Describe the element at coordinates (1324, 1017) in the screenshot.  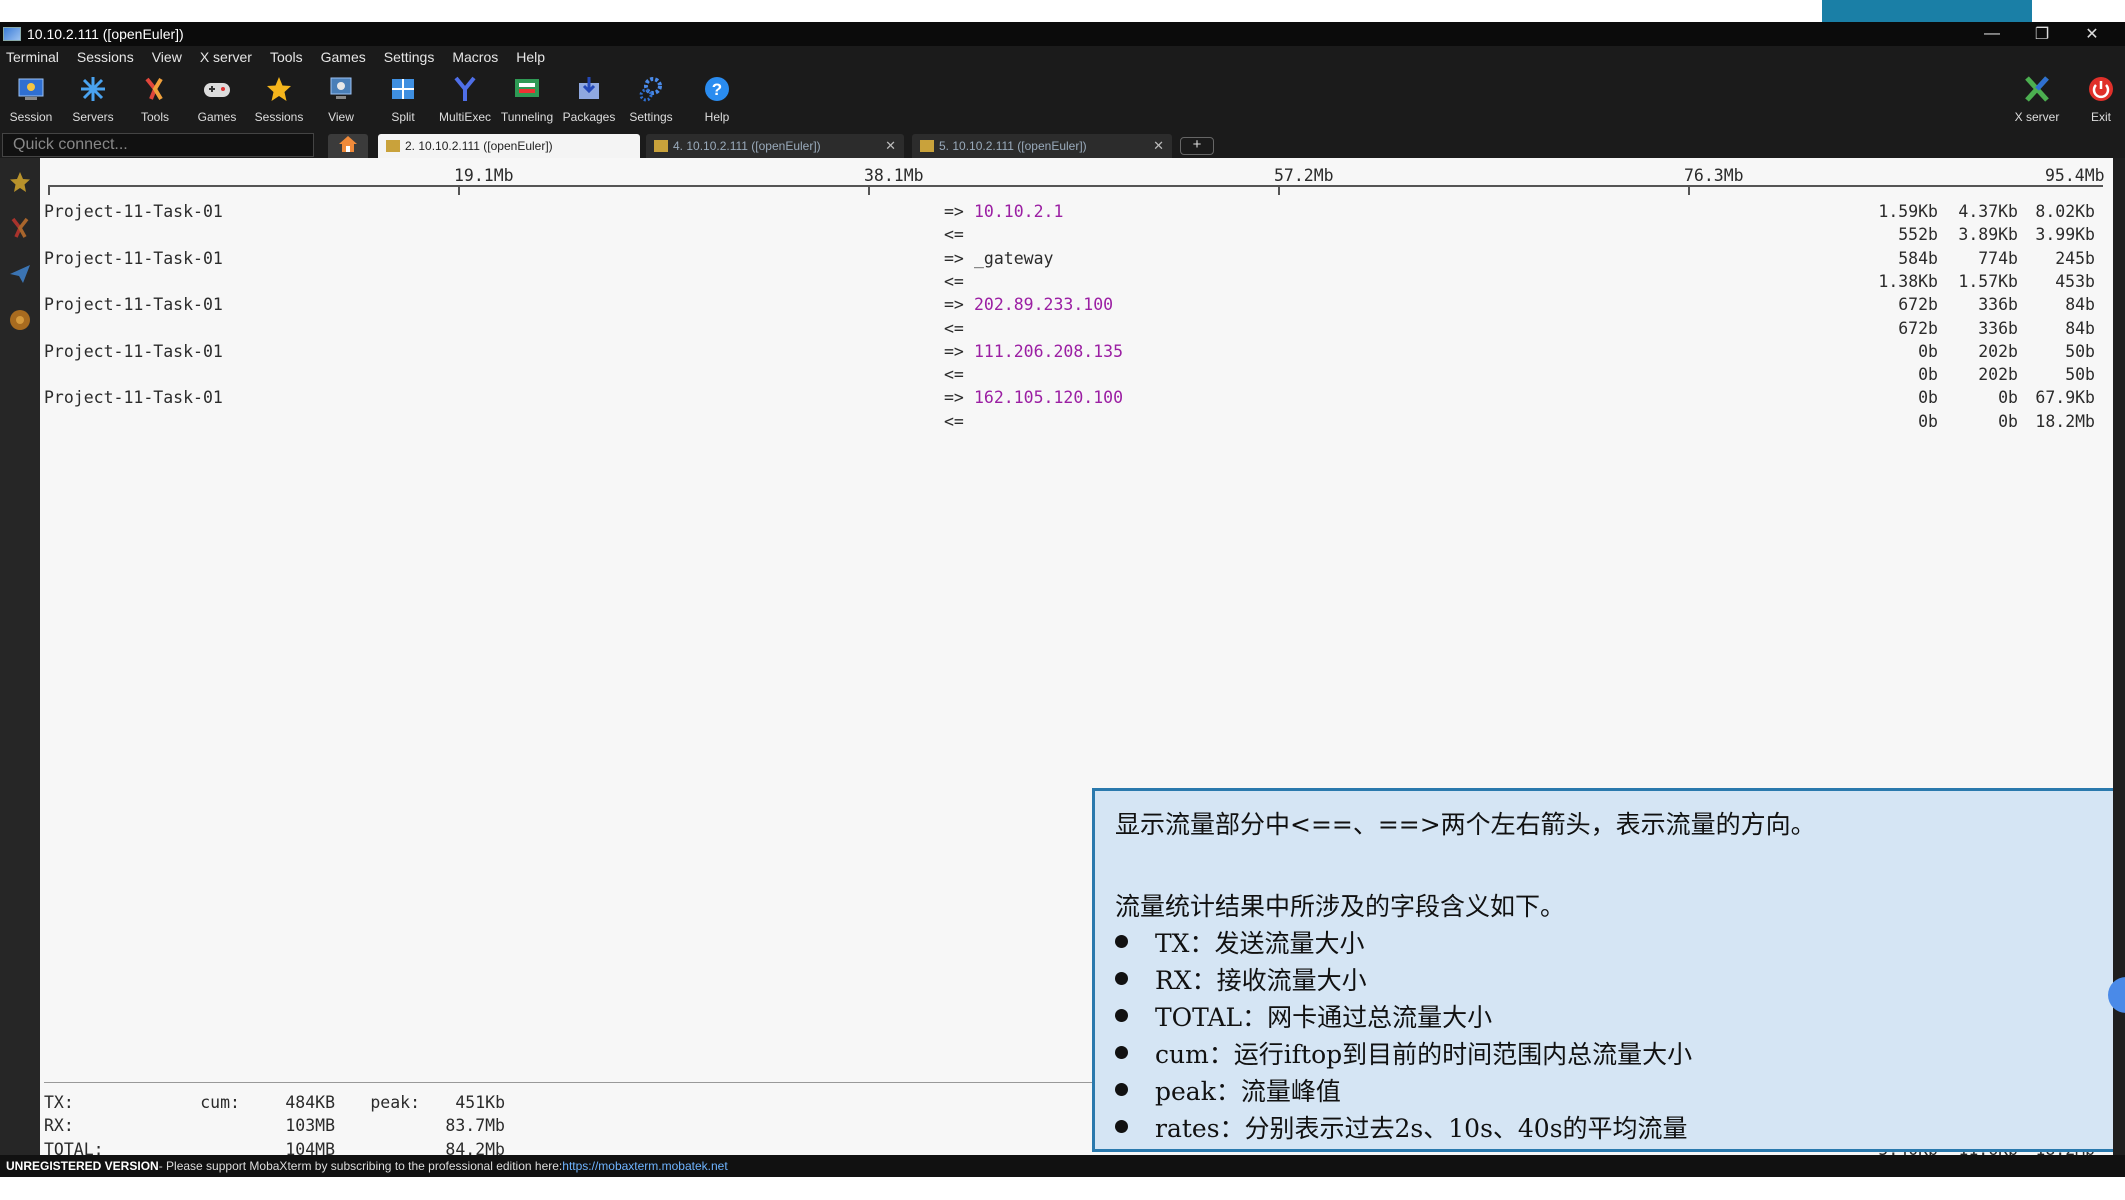
I see `callout-bullet-text: TOTAL：网卡通过总流量大小` at that location.